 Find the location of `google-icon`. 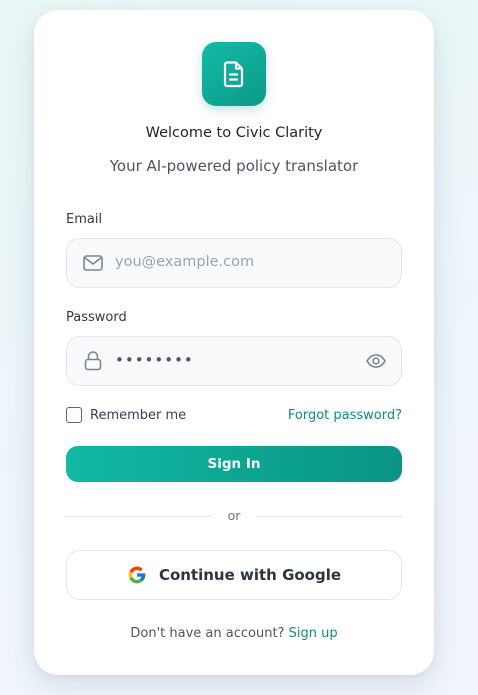

google-icon is located at coordinates (137, 575).